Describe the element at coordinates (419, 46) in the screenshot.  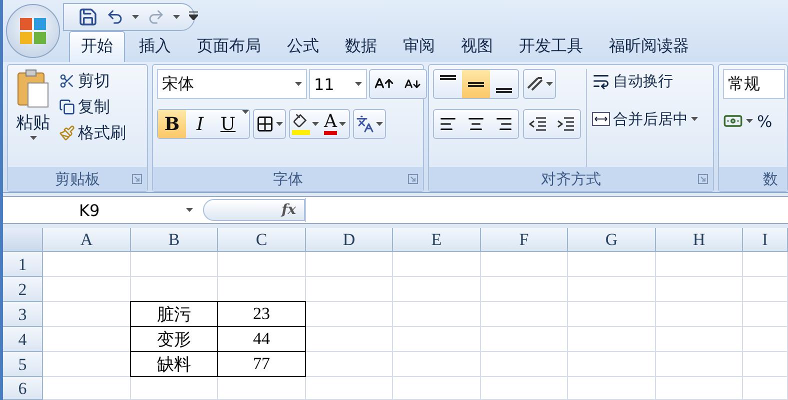
I see `ribbon-tab: 审阅` at that location.